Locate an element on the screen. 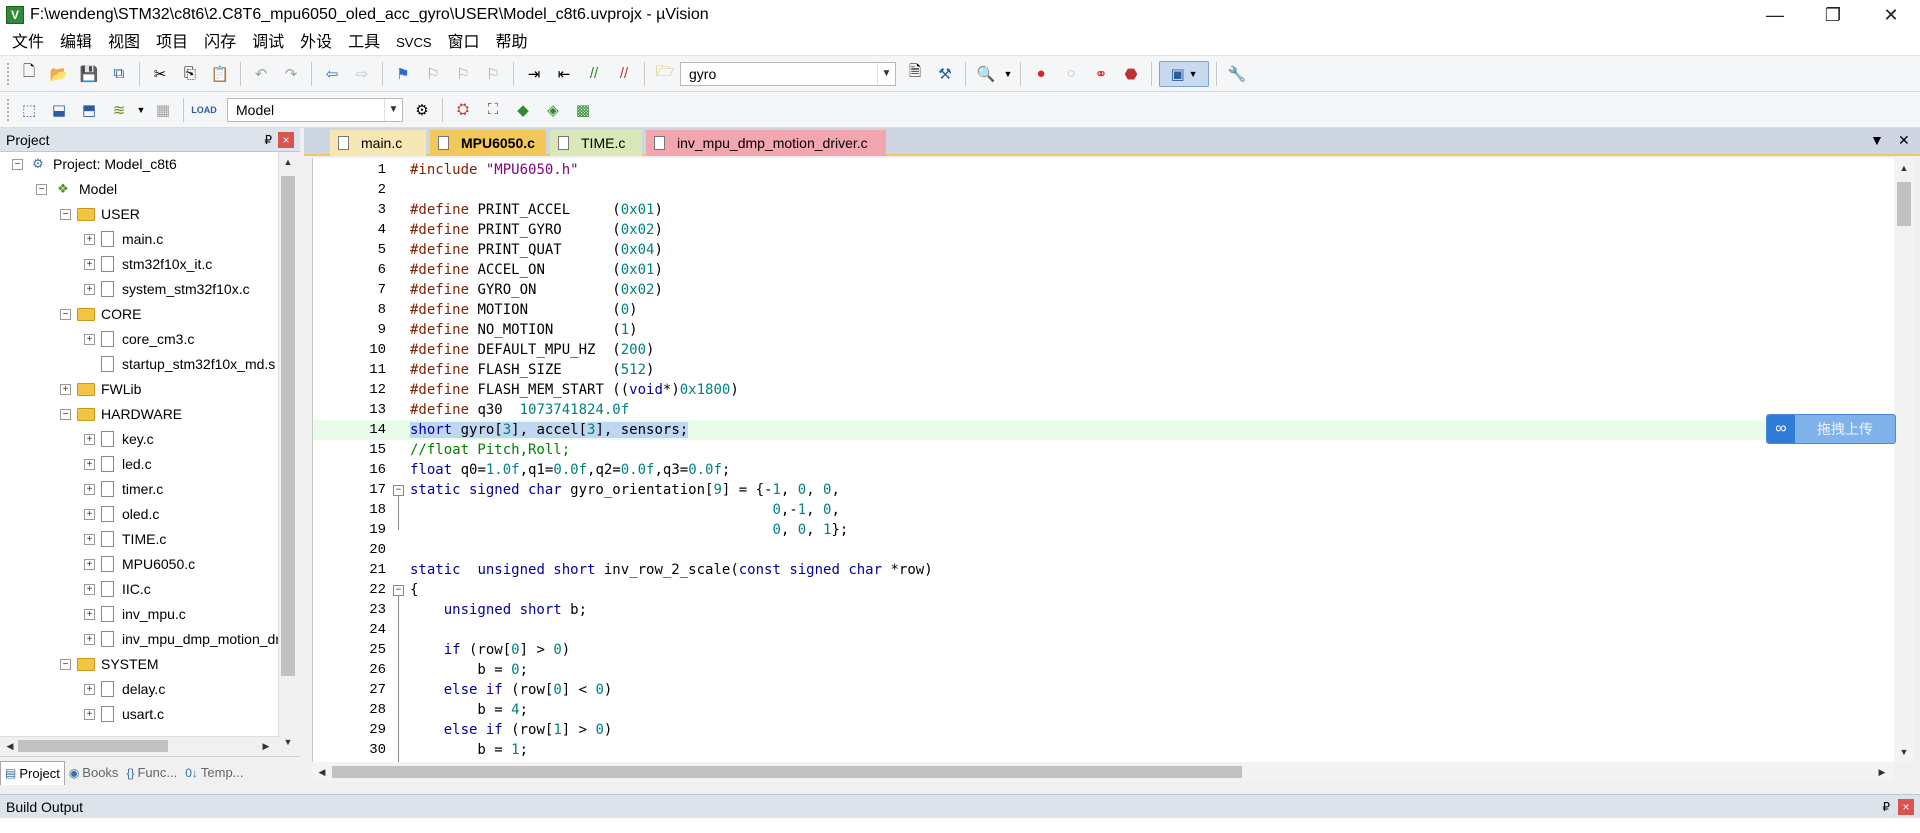  close-window-button: ✕ is located at coordinates (1891, 15).